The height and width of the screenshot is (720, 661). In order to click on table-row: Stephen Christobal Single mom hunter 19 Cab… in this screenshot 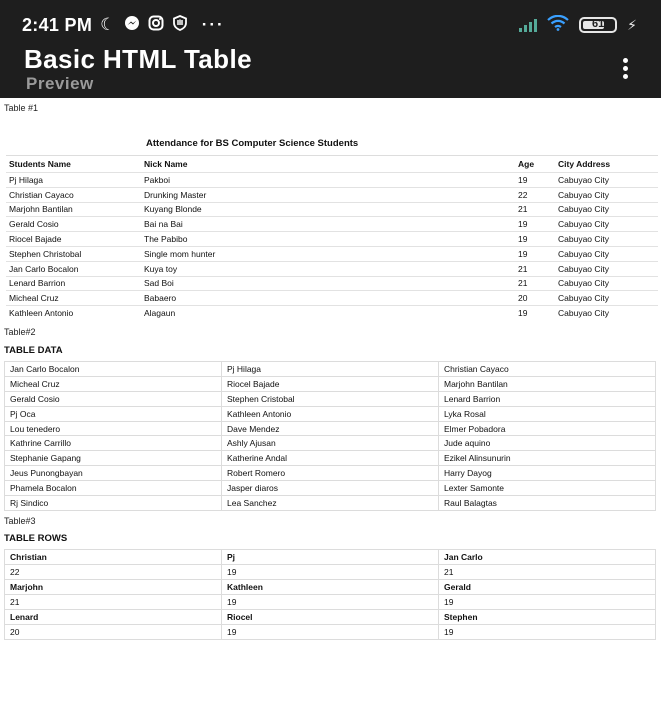, I will do `click(332, 253)`.